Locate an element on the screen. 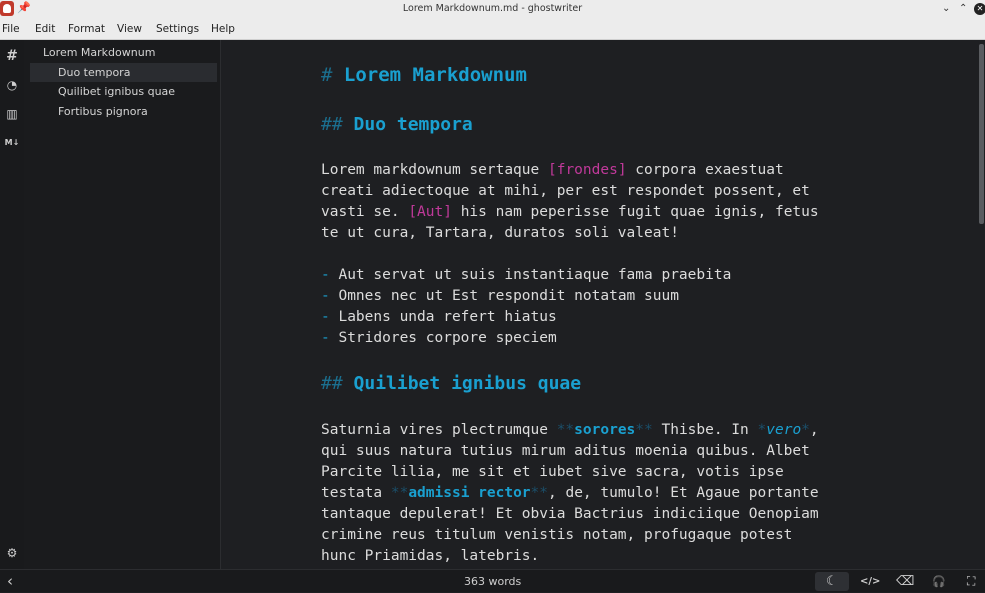 The width and height of the screenshot is (985, 593). status-bar: ‹ 363 words ☾ </> ⌫ 🎧 ⛶ is located at coordinates (492, 580).